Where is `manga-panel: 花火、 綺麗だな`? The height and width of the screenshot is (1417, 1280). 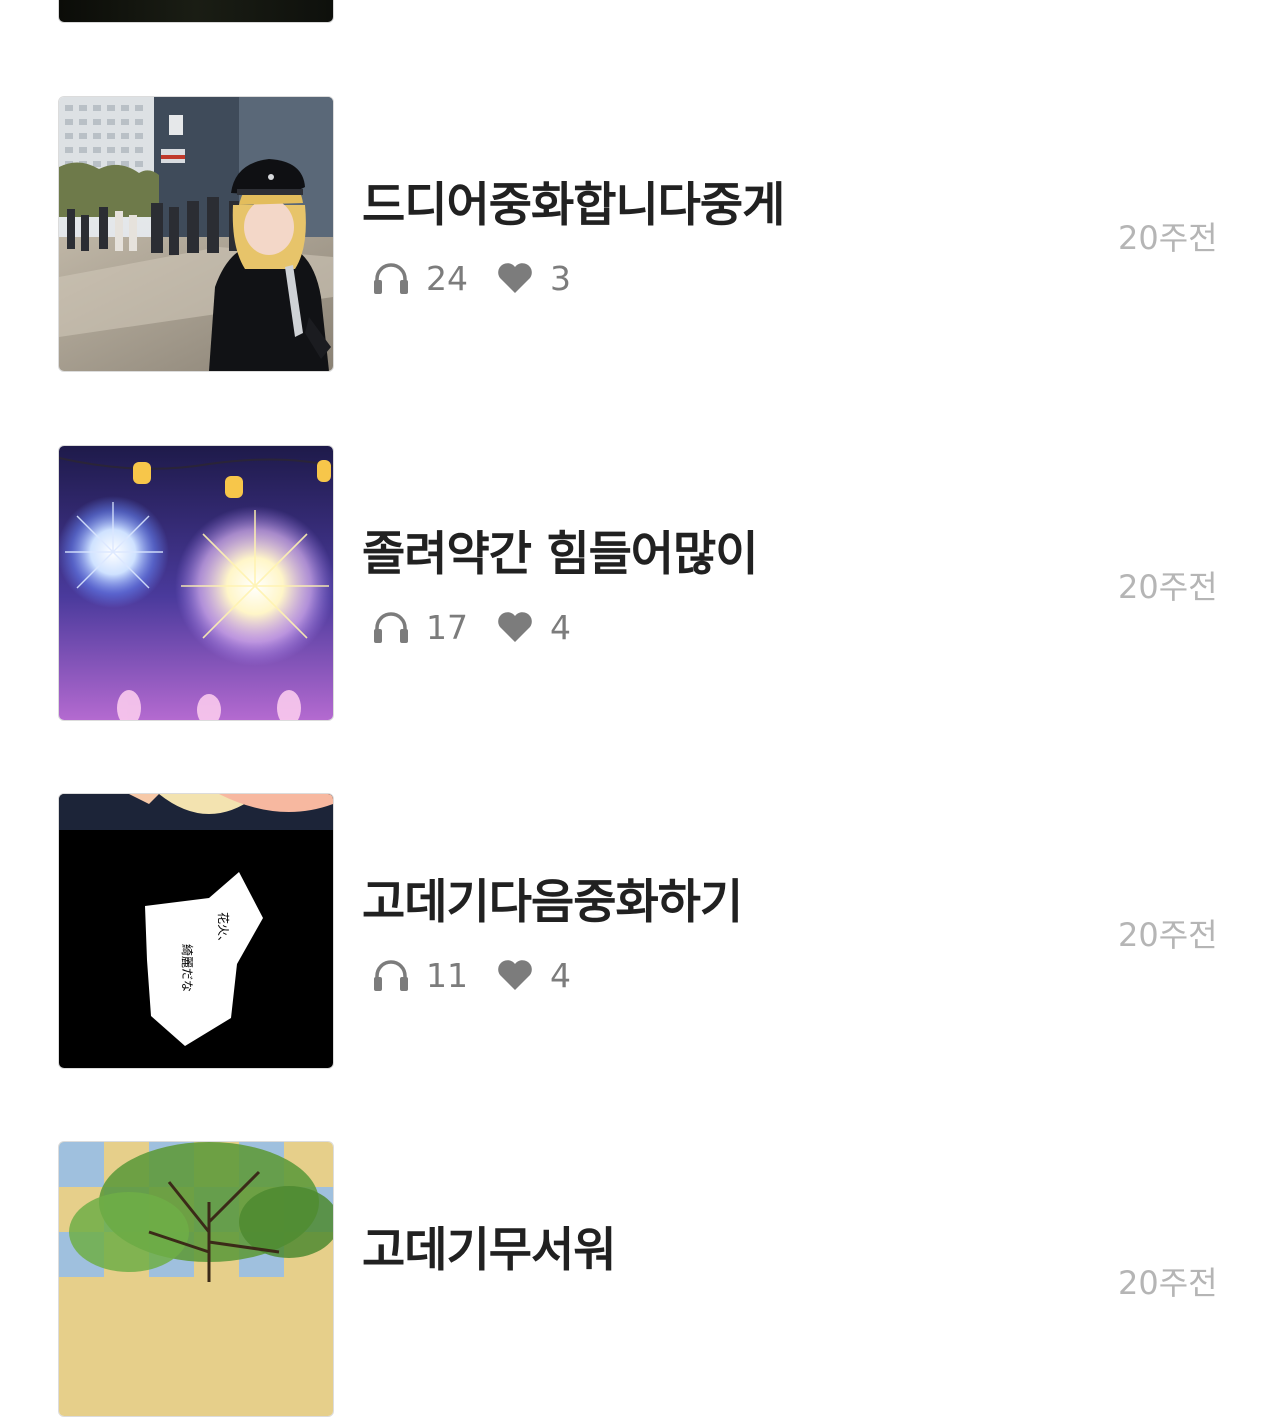
manga-panel: 花火、 綺麗だな is located at coordinates (196, 931).